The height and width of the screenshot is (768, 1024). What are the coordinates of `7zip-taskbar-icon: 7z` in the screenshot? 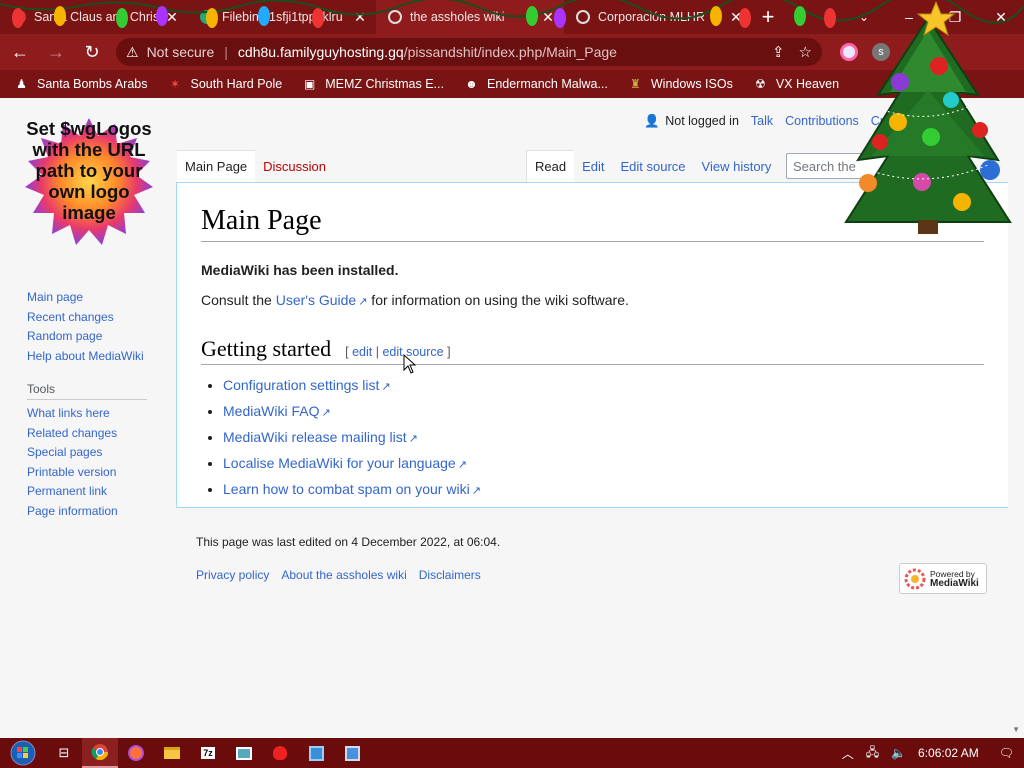 It's located at (208, 753).